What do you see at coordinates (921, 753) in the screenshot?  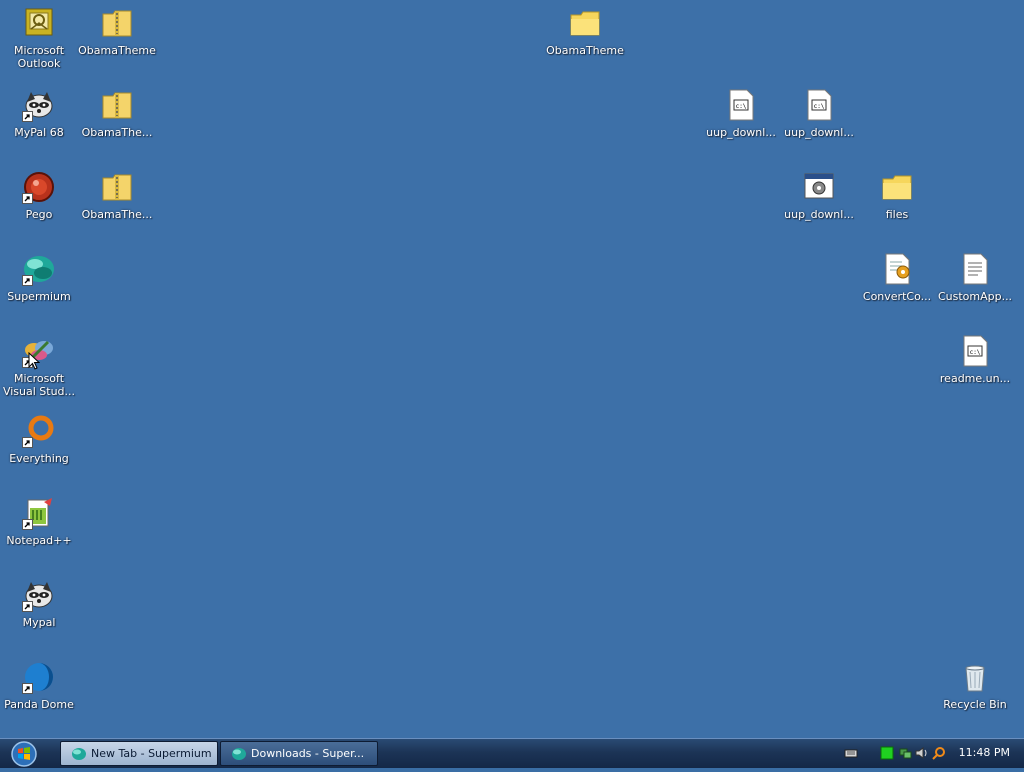 I see `volume-icon` at bounding box center [921, 753].